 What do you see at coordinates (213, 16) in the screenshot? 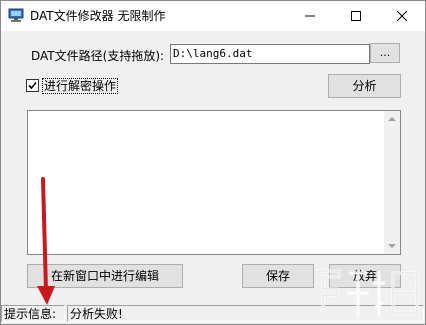
I see `title-bar: DAT文件修改器 无限制作` at bounding box center [213, 16].